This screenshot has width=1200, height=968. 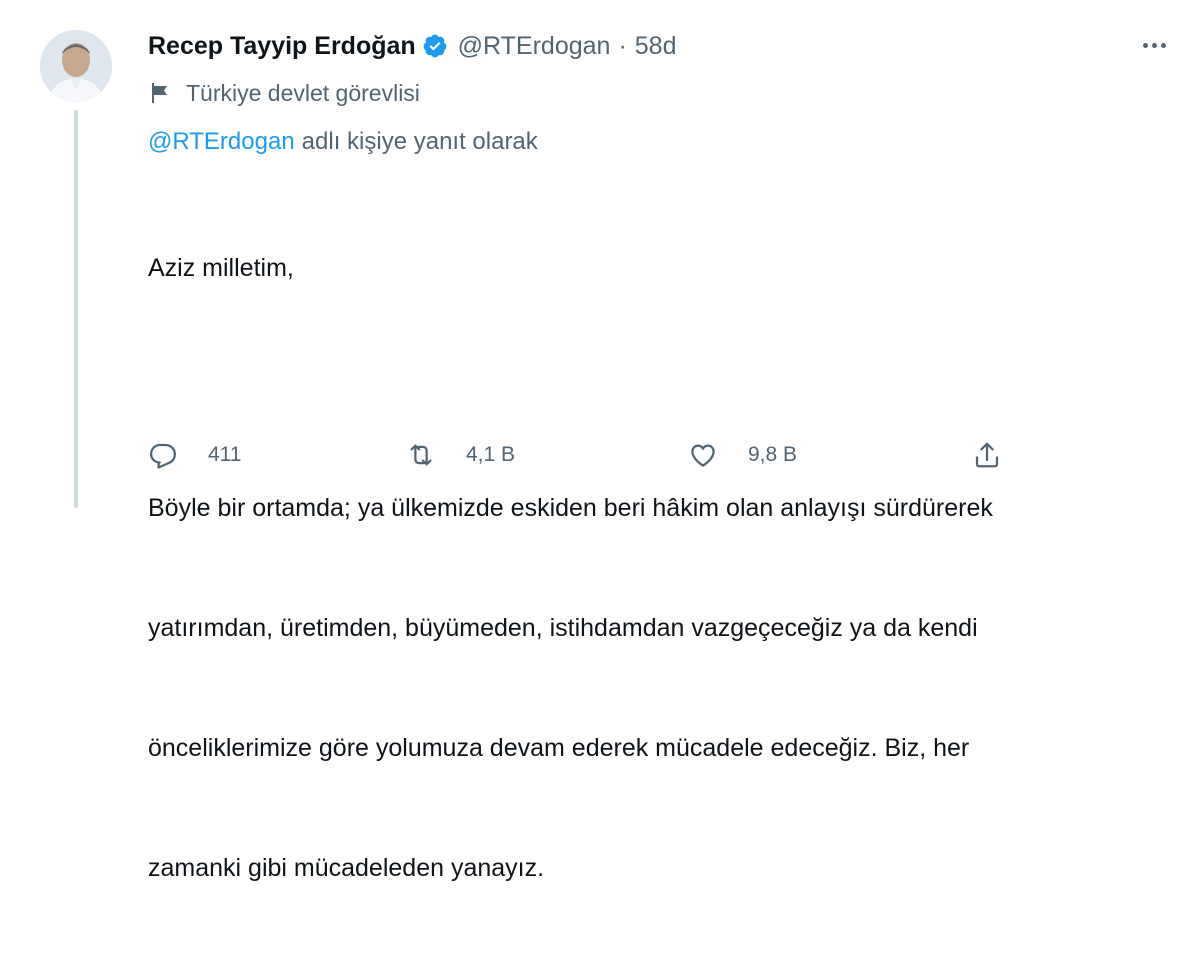 I want to click on tweet-actions: 411 4,1 B 9,8 B, so click(x=598, y=455).